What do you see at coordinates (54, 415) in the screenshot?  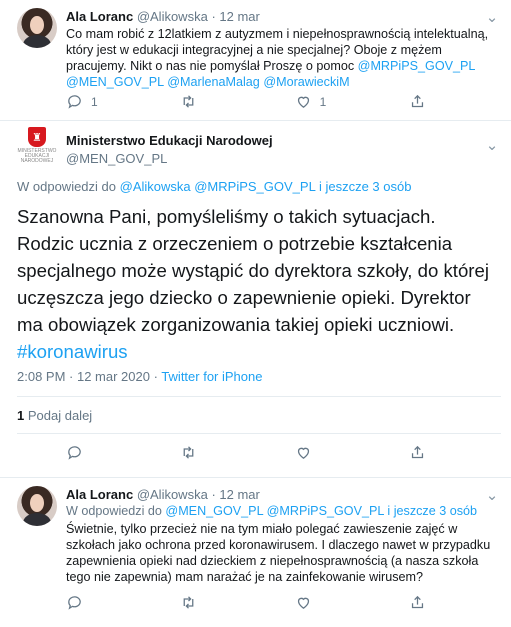 I see `retweet-stats: 1 Podaj dalej` at bounding box center [54, 415].